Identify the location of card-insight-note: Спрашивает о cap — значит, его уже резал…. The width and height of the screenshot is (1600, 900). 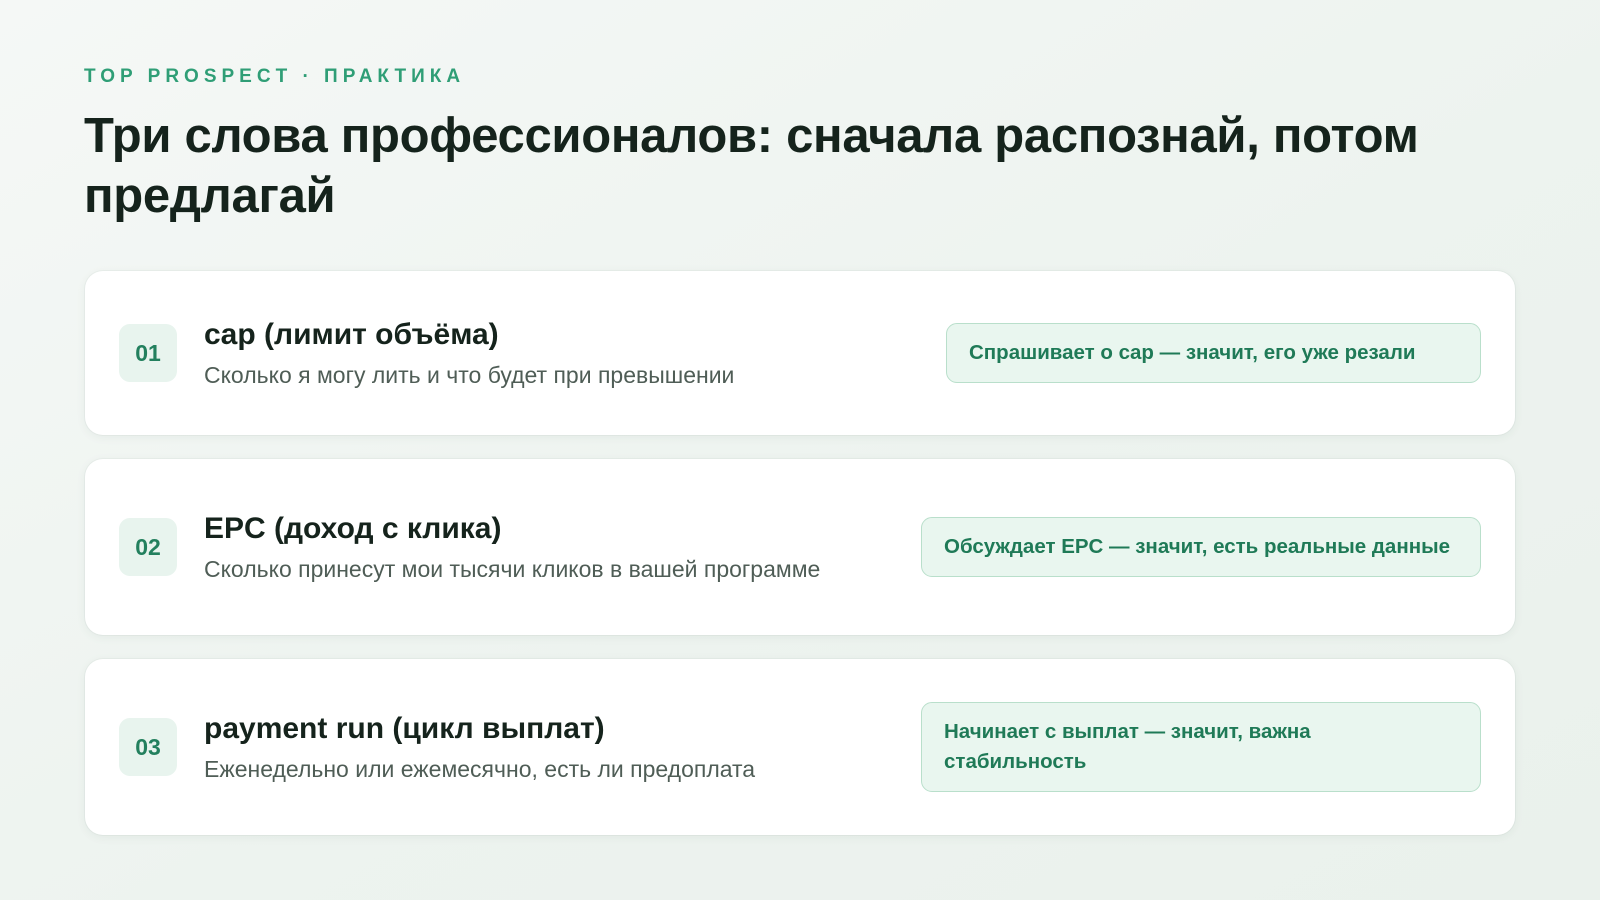
(1213, 353).